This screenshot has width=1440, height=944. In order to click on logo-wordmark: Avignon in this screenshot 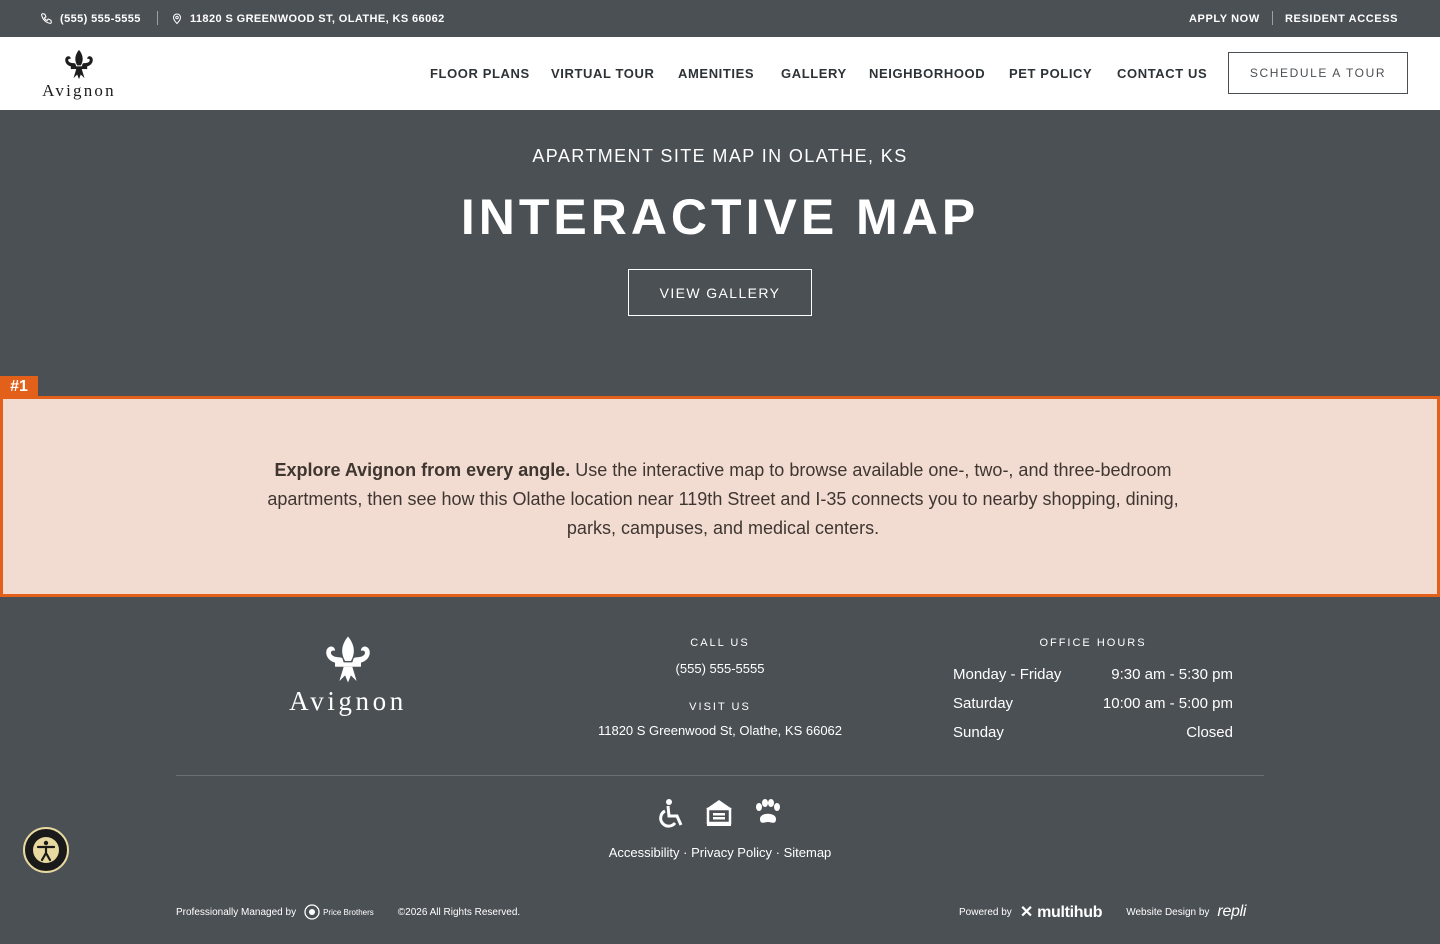, I will do `click(79, 90)`.